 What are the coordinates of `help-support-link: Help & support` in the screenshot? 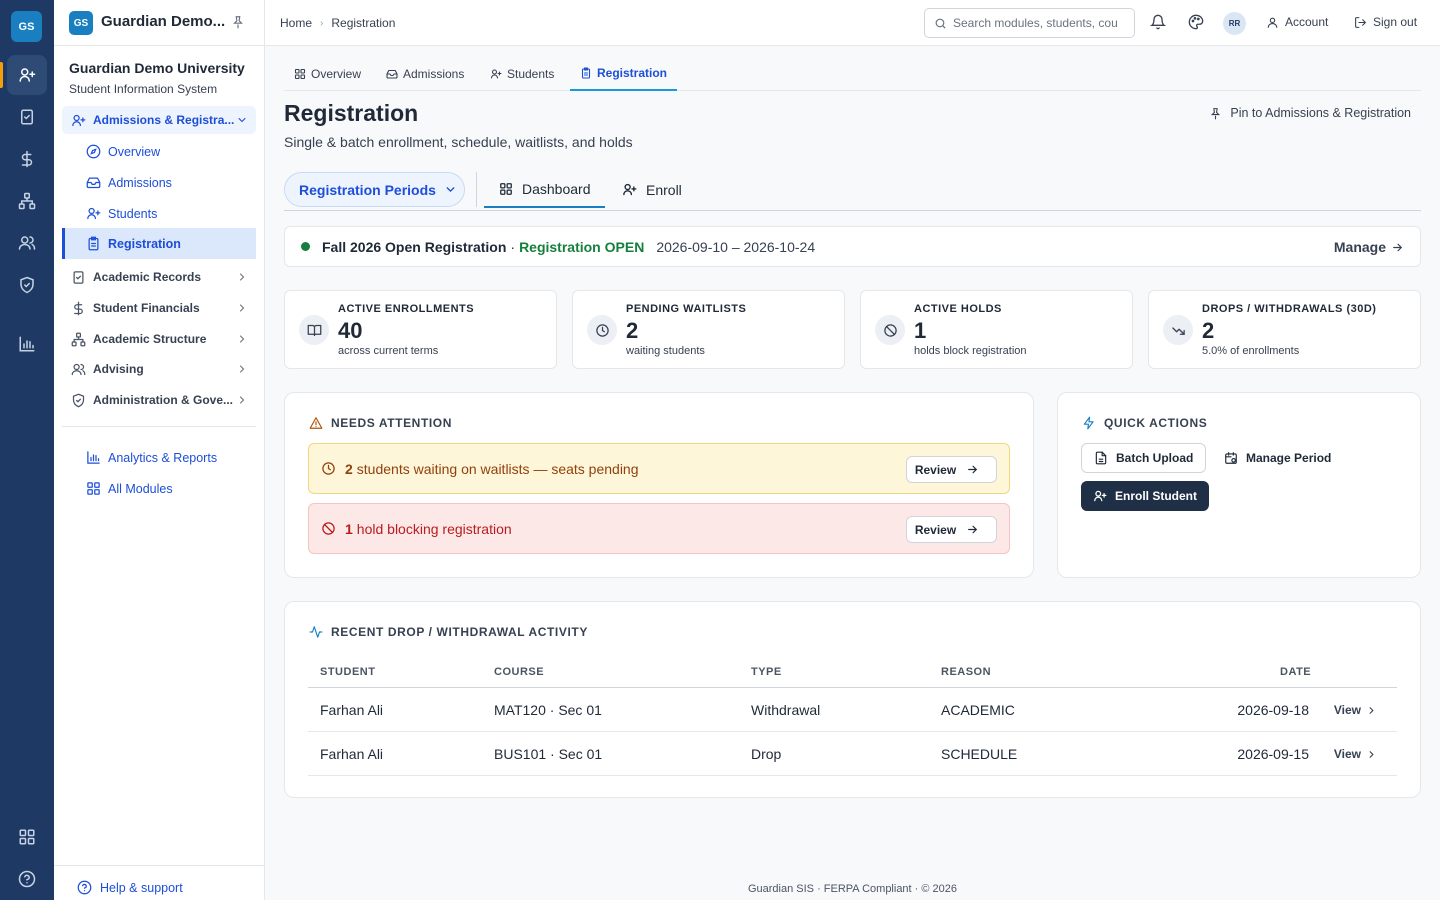 It's located at (130, 887).